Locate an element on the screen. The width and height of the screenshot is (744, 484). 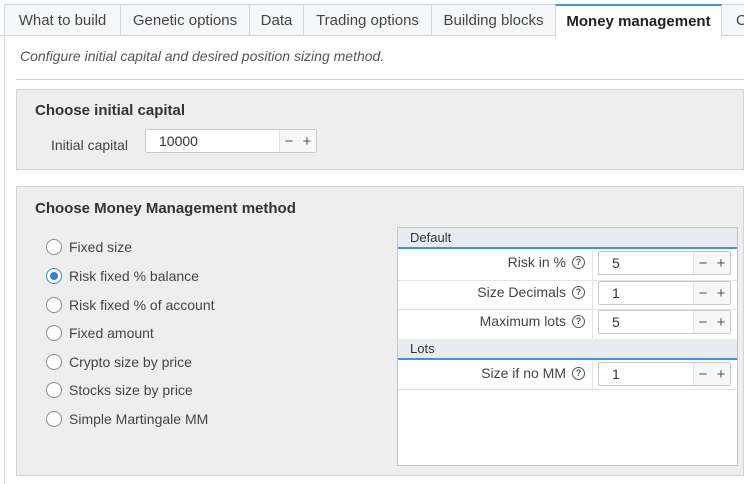
size-if-no-mm-stepper: − + is located at coordinates (664, 374).